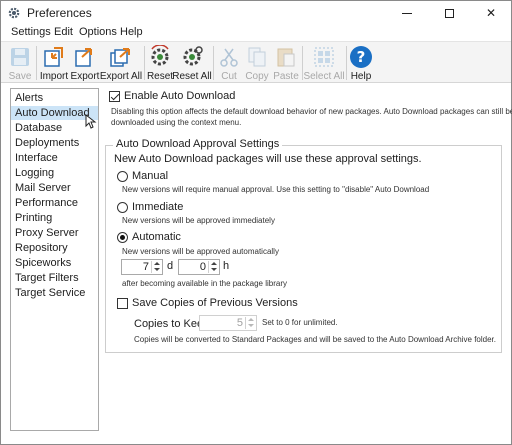  Describe the element at coordinates (198, 144) in the screenshot. I see `approval-settings-title: Auto Download Approval Settings` at that location.